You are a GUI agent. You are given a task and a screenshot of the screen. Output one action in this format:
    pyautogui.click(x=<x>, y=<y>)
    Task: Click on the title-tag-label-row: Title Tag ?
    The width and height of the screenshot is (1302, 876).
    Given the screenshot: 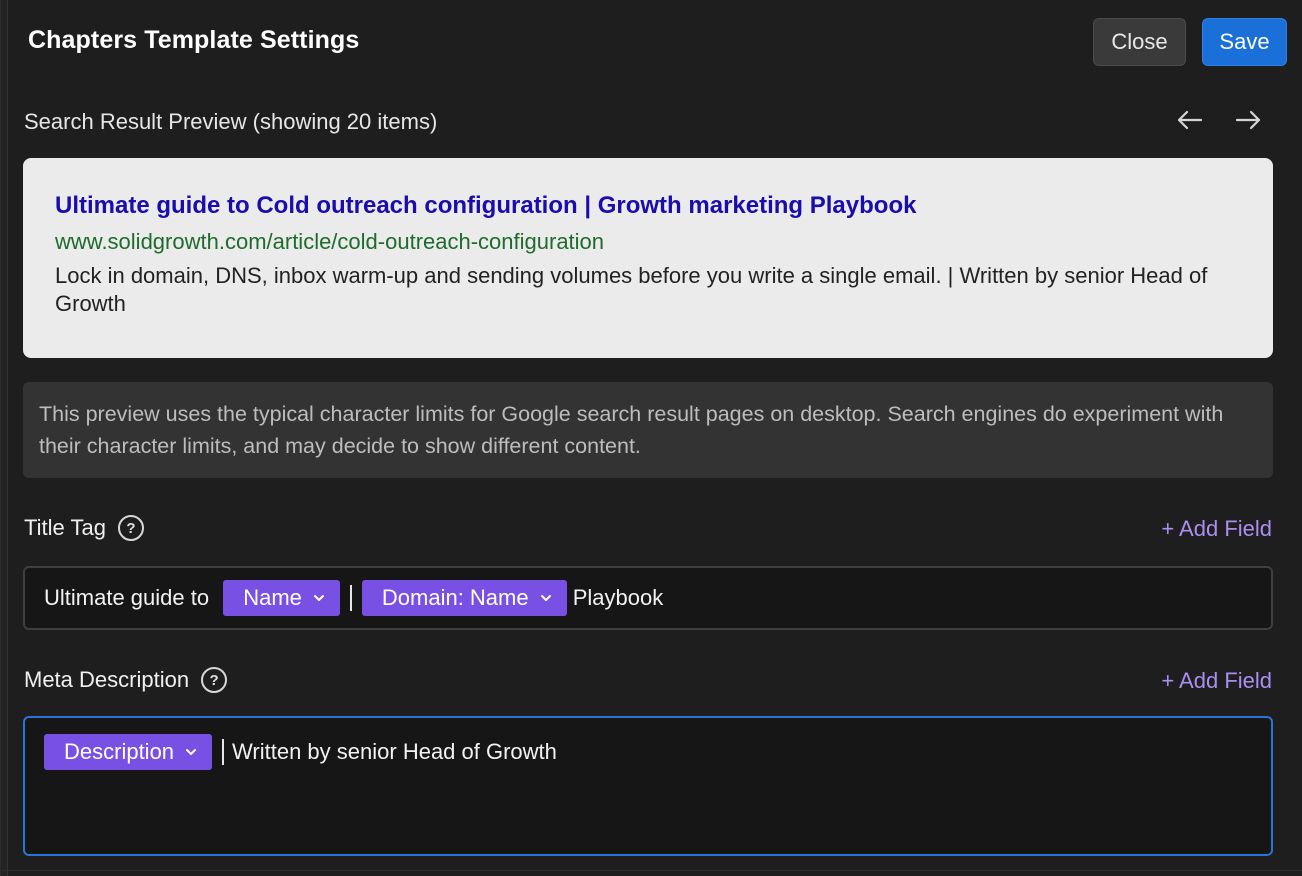 What is the action you would take?
    pyautogui.click(x=84, y=528)
    